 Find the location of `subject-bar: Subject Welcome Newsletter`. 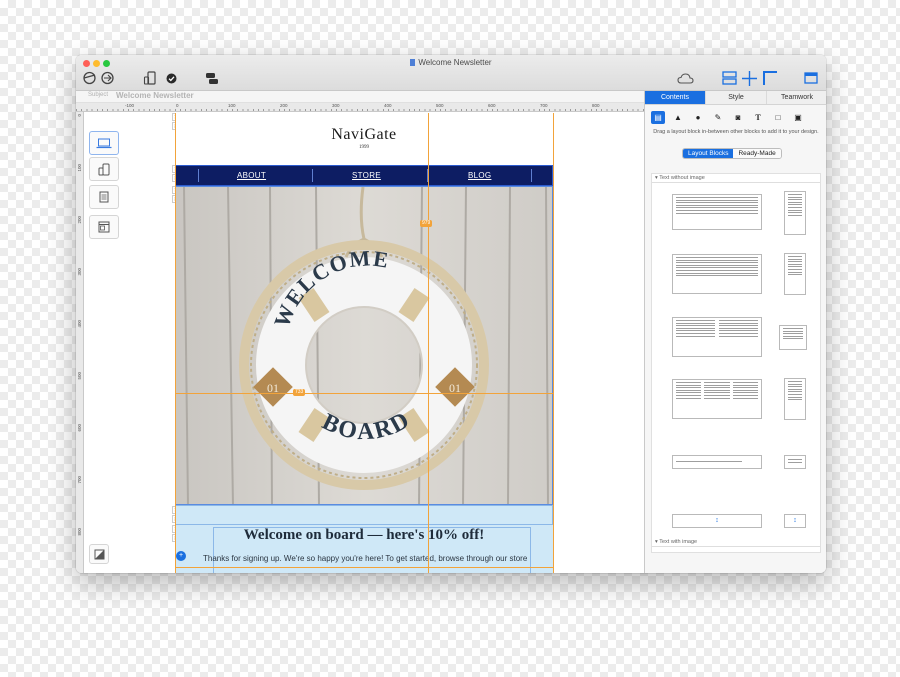

subject-bar: Subject Welcome Newsletter is located at coordinates (360, 97).